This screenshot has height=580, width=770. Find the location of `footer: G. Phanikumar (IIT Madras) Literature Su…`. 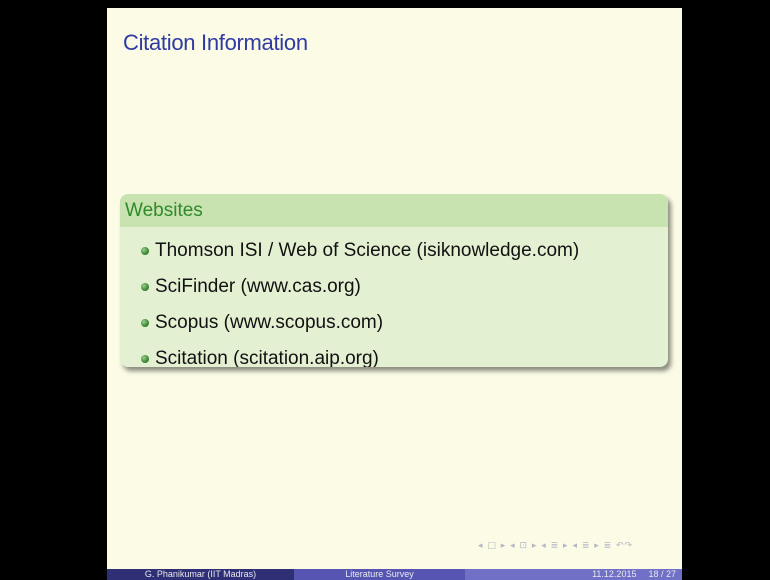

footer: G. Phanikumar (IIT Madras) Literature Su… is located at coordinates (394, 574).